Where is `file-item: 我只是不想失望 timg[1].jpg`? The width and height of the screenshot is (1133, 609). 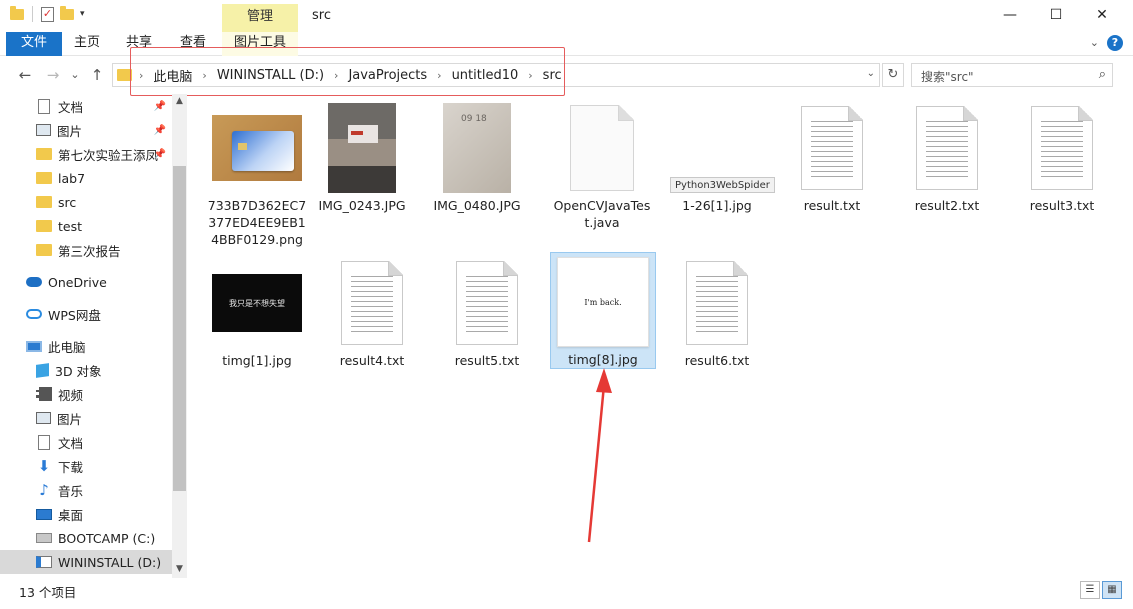 file-item: 我只是不想失望 timg[1].jpg is located at coordinates (257, 311).